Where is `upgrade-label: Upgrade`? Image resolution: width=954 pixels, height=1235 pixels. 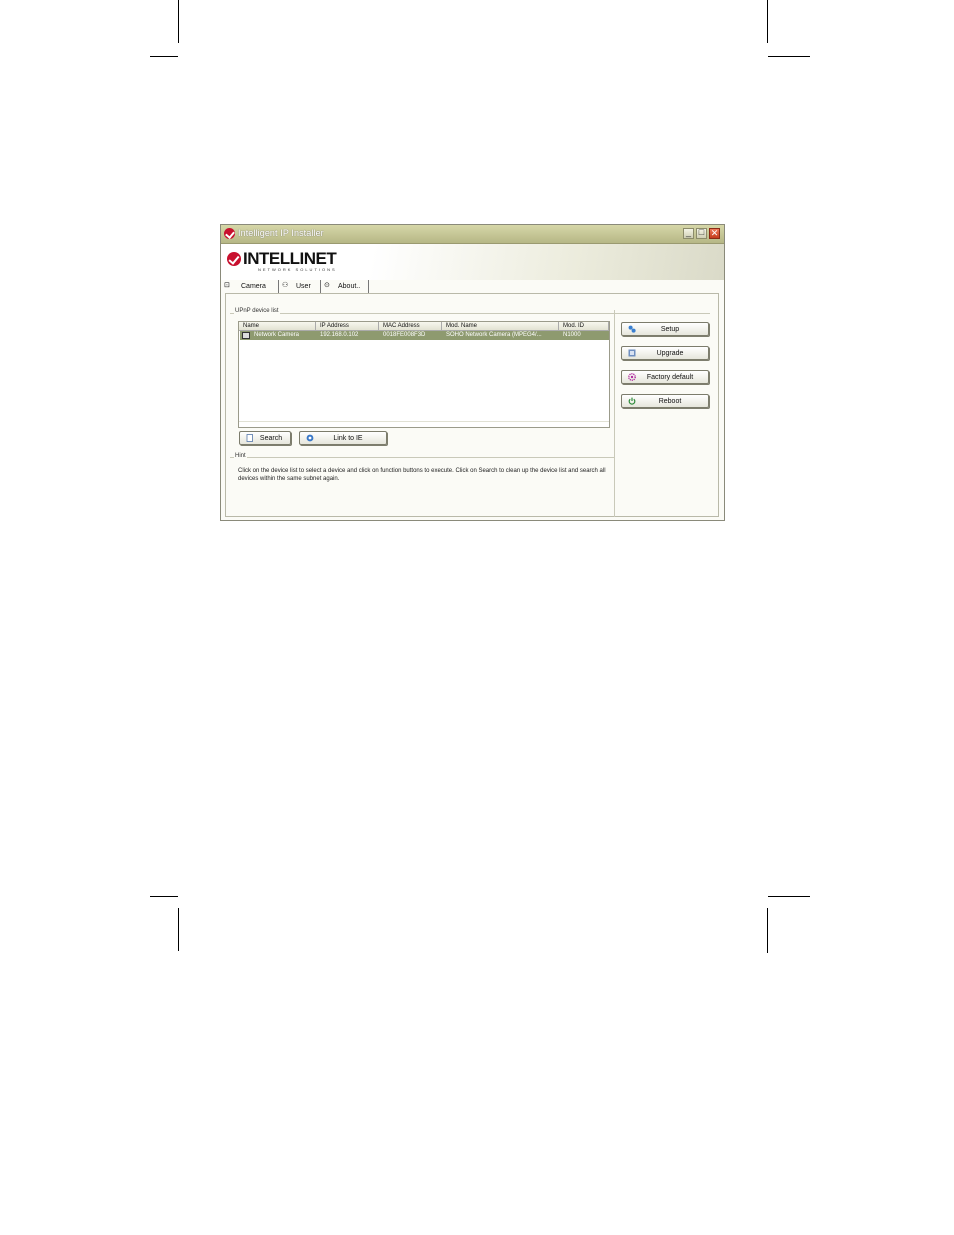
upgrade-label: Upgrade is located at coordinates (670, 353).